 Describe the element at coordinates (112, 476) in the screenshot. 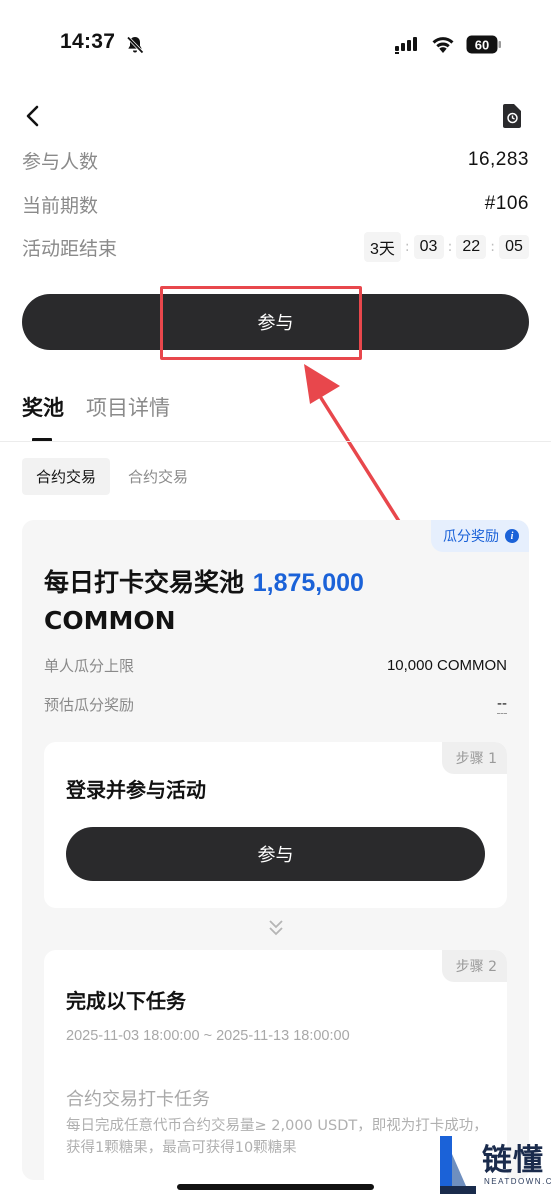

I see `subtab-bar: 合约交易 合约交易` at that location.